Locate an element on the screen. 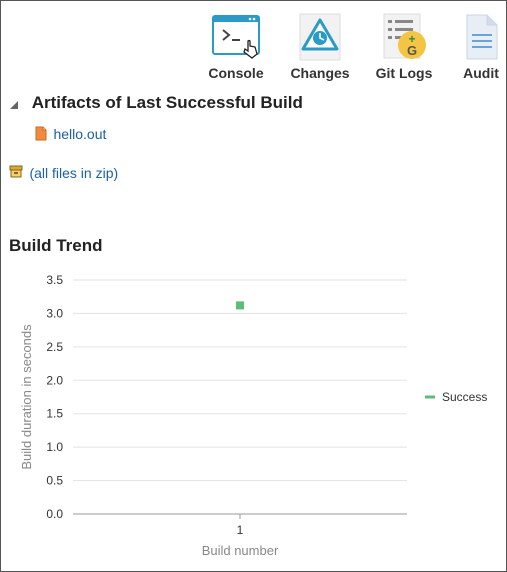 This screenshot has height=572, width=507. git-logs-button: + G Git Logs is located at coordinates (404, 46).